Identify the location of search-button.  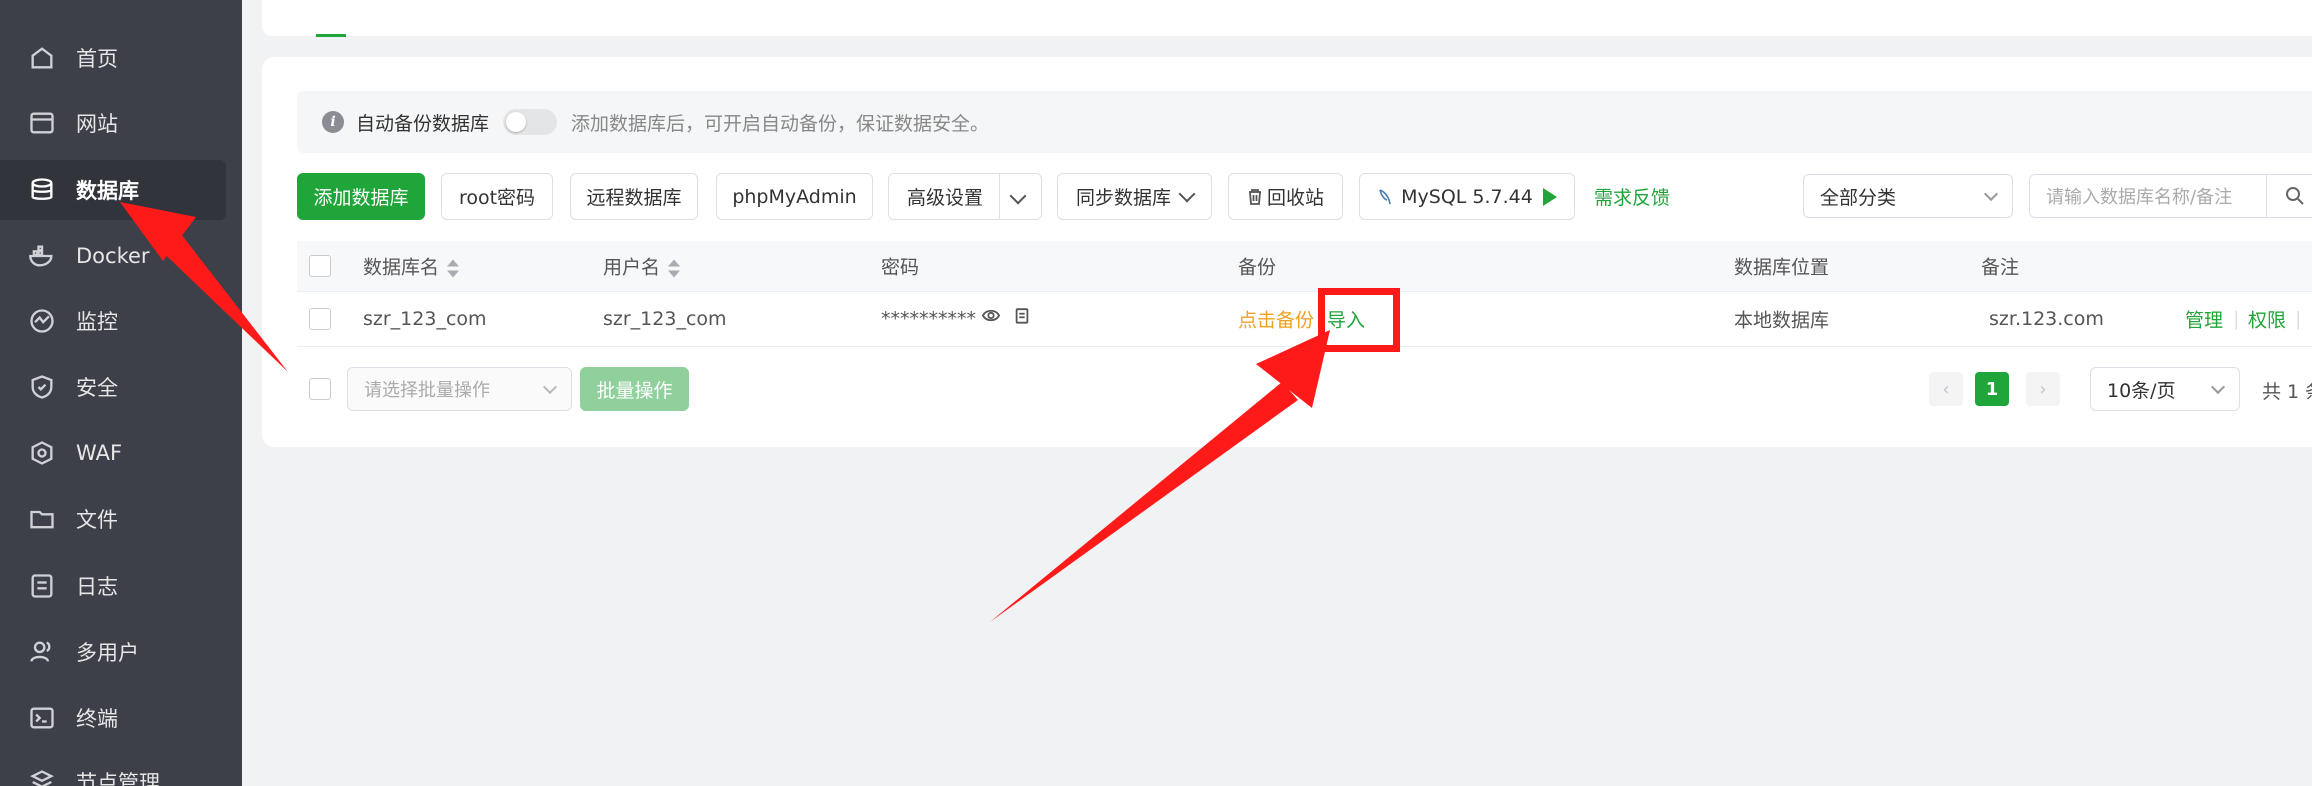
(2289, 196).